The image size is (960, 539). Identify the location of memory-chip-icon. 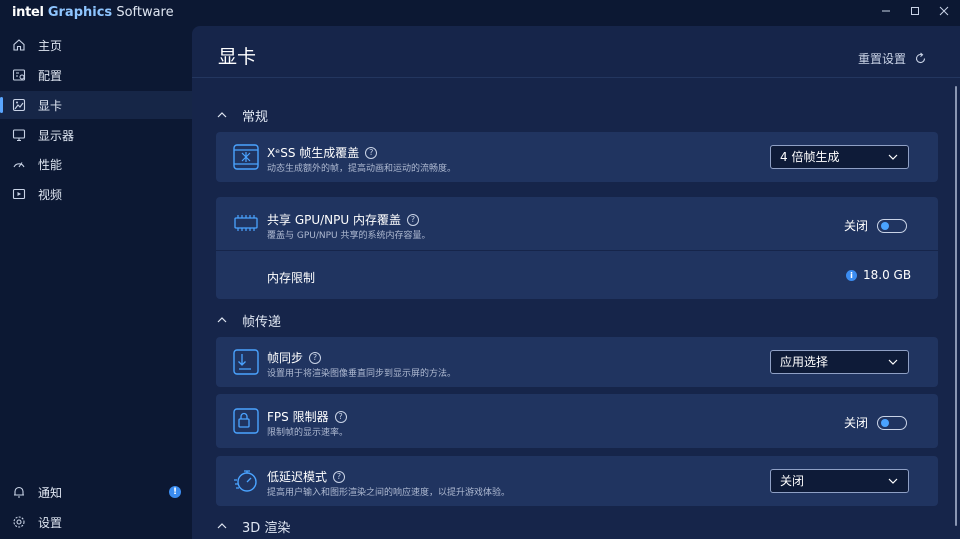
(246, 223).